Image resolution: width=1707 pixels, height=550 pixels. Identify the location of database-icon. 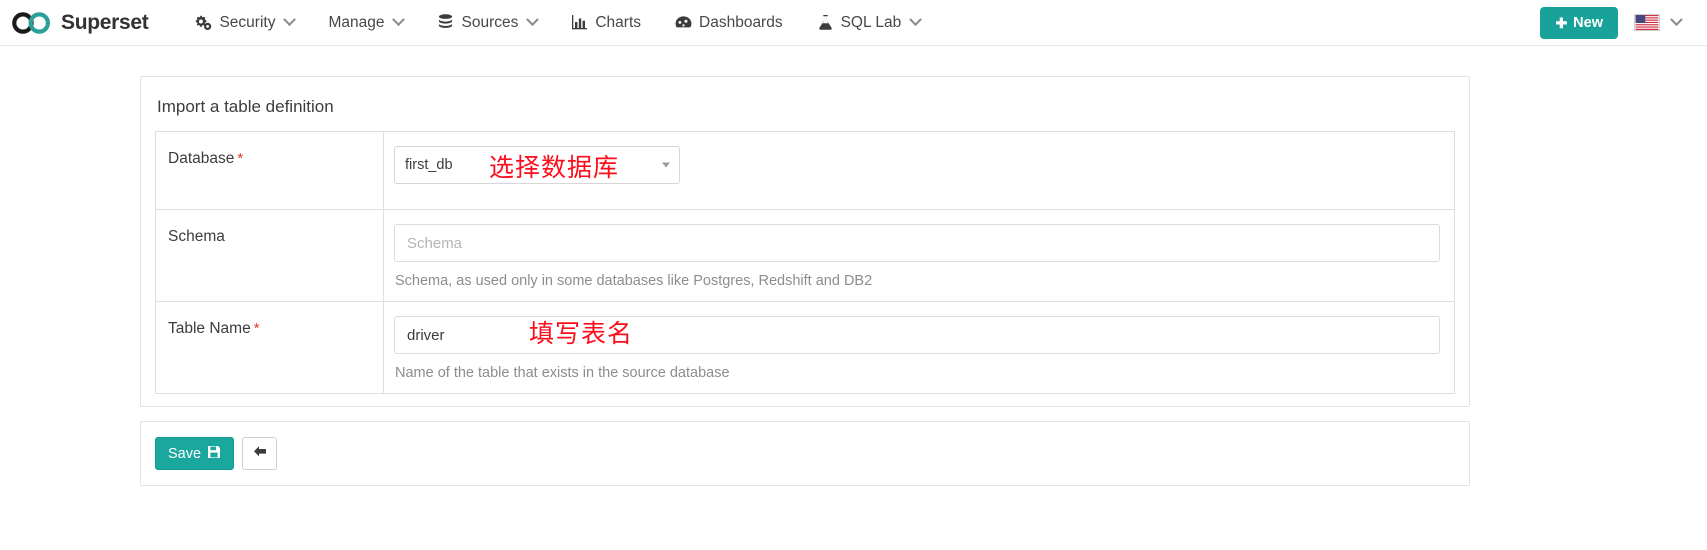
(445, 22).